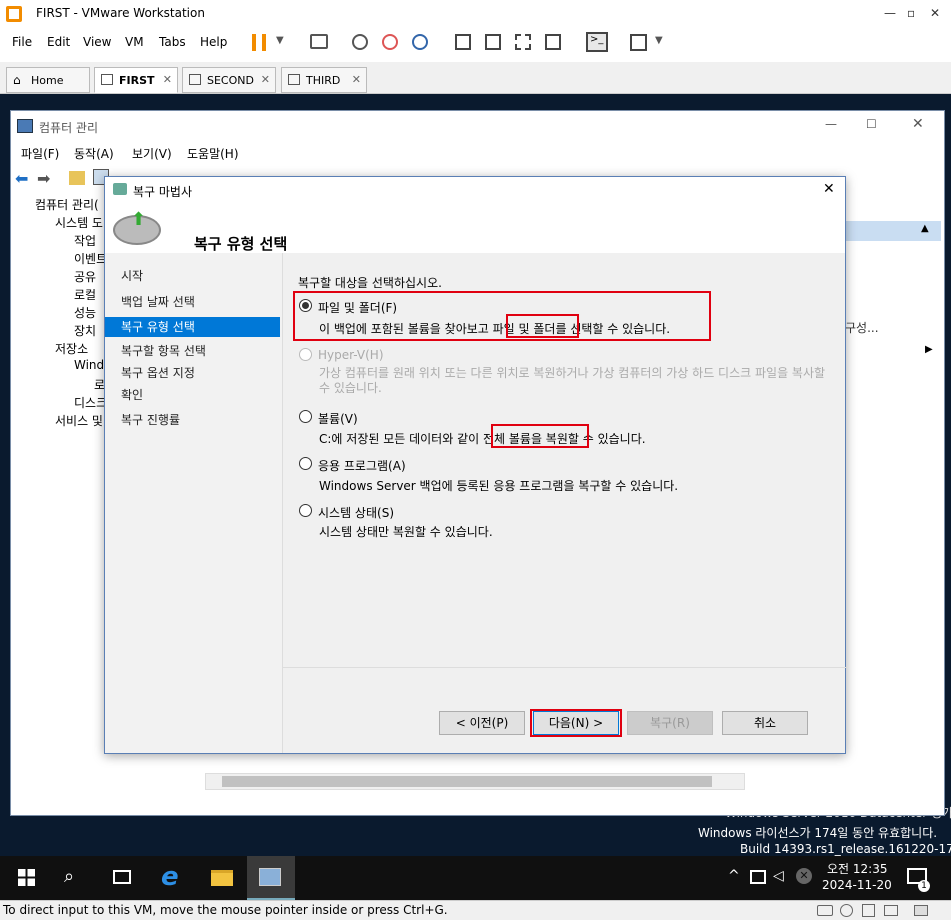 The width and height of the screenshot is (951, 920). I want to click on cdrom-icon, so click(846, 910).